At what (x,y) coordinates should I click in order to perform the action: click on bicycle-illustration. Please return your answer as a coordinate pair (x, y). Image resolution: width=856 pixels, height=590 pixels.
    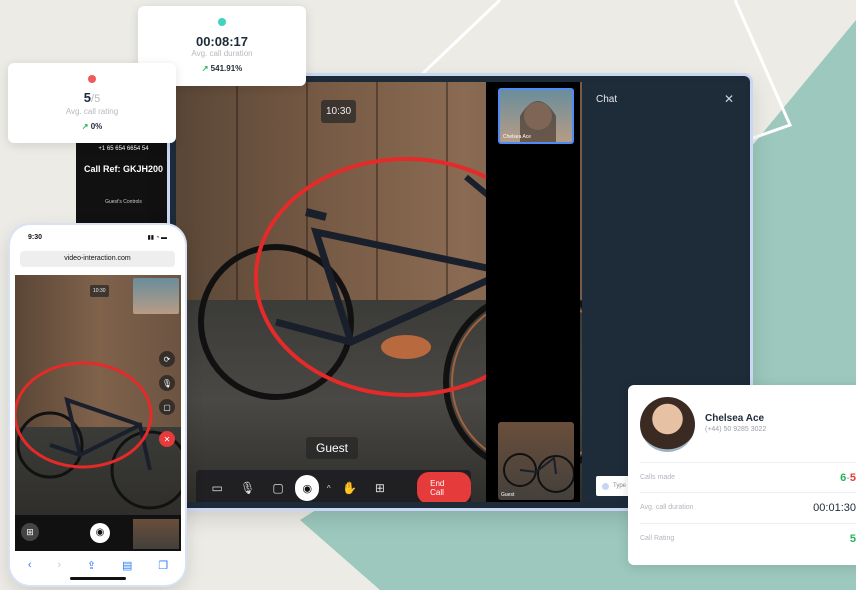
    Looking at the image, I should click on (98, 435).